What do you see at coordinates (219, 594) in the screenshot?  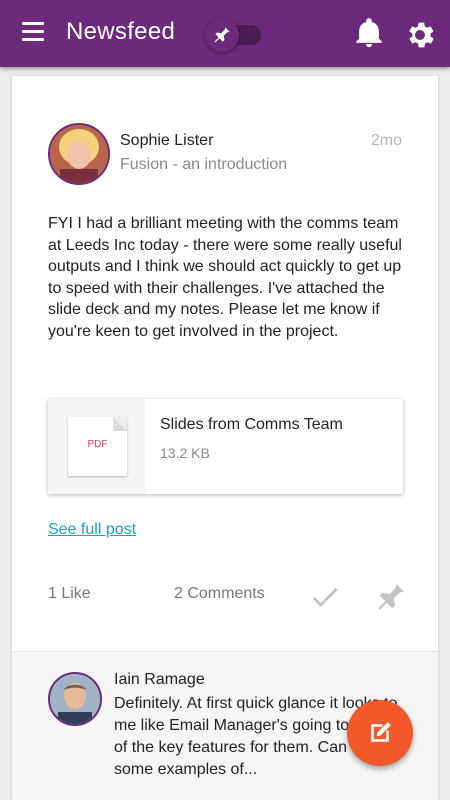 I see `comments-count: 2 Comments` at bounding box center [219, 594].